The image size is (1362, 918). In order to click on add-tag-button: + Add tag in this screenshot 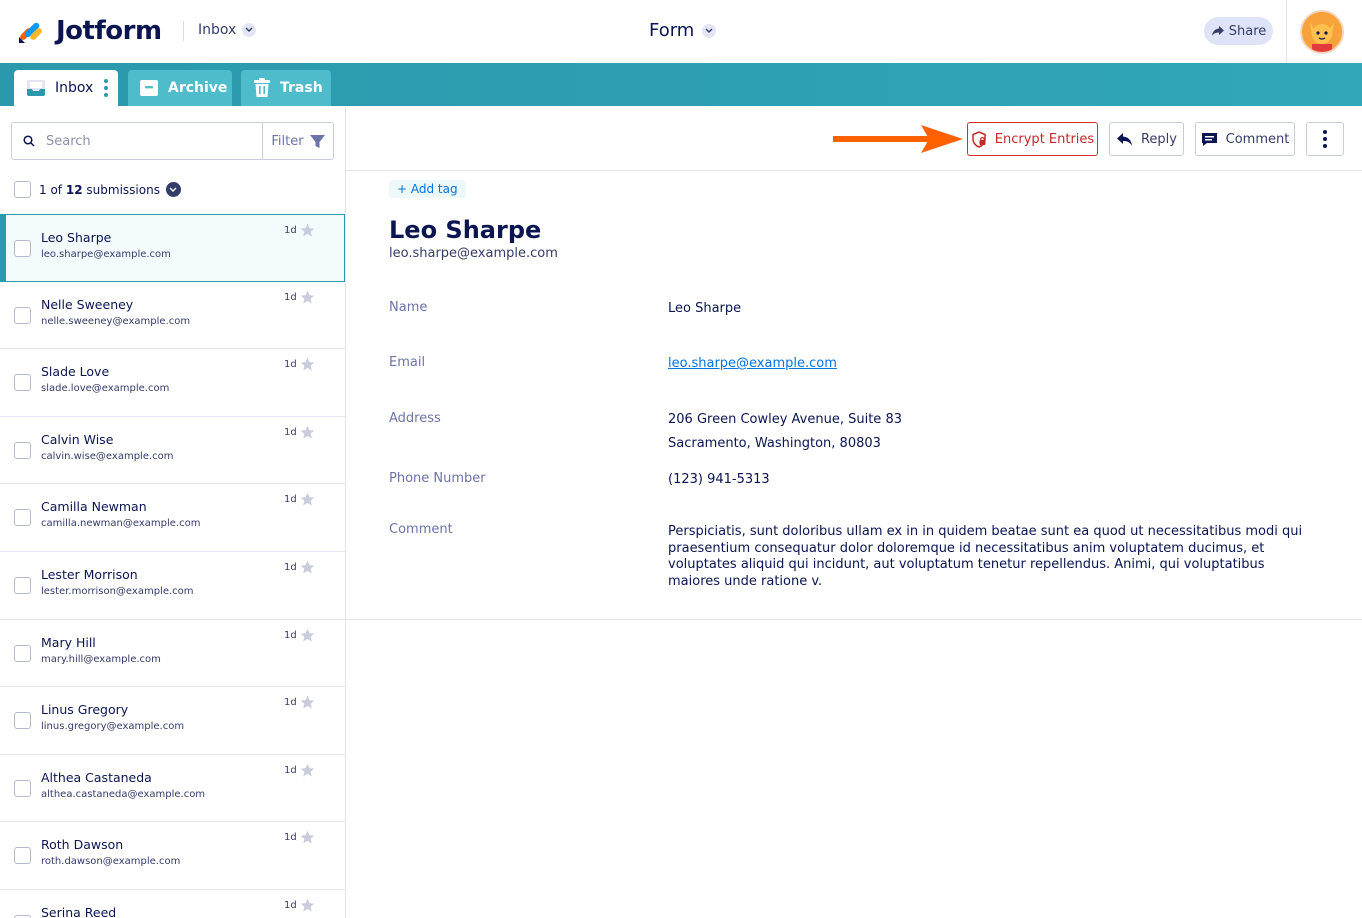, I will do `click(427, 189)`.